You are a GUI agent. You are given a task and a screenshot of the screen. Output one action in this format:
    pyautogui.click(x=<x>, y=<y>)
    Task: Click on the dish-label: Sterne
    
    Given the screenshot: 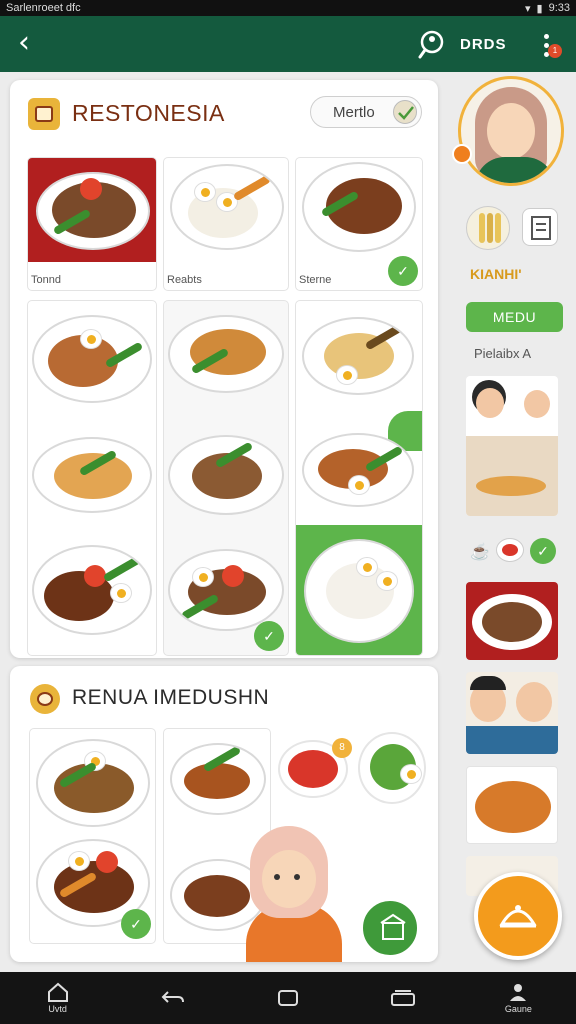 What is the action you would take?
    pyautogui.click(x=315, y=280)
    